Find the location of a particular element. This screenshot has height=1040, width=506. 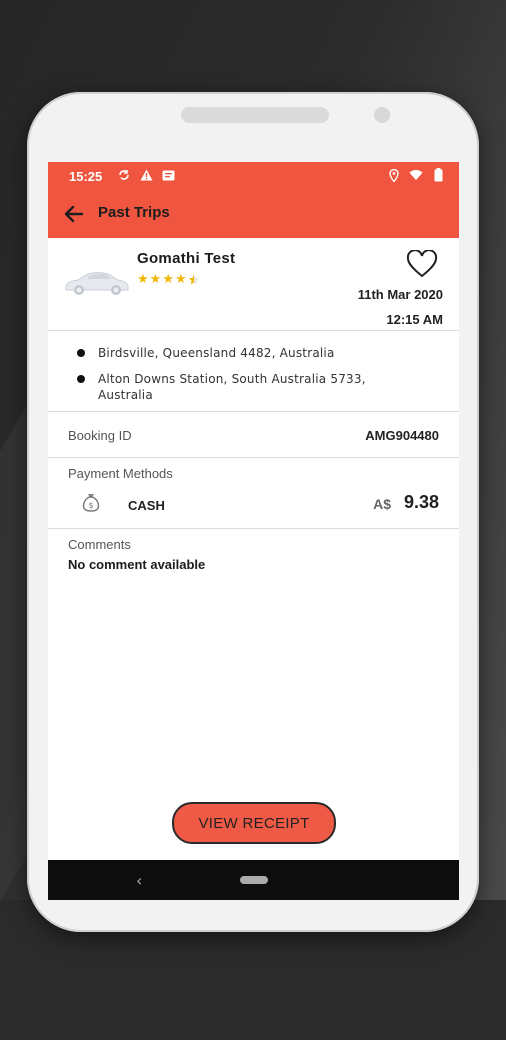

fare-amount: 9.38 is located at coordinates (421, 502).